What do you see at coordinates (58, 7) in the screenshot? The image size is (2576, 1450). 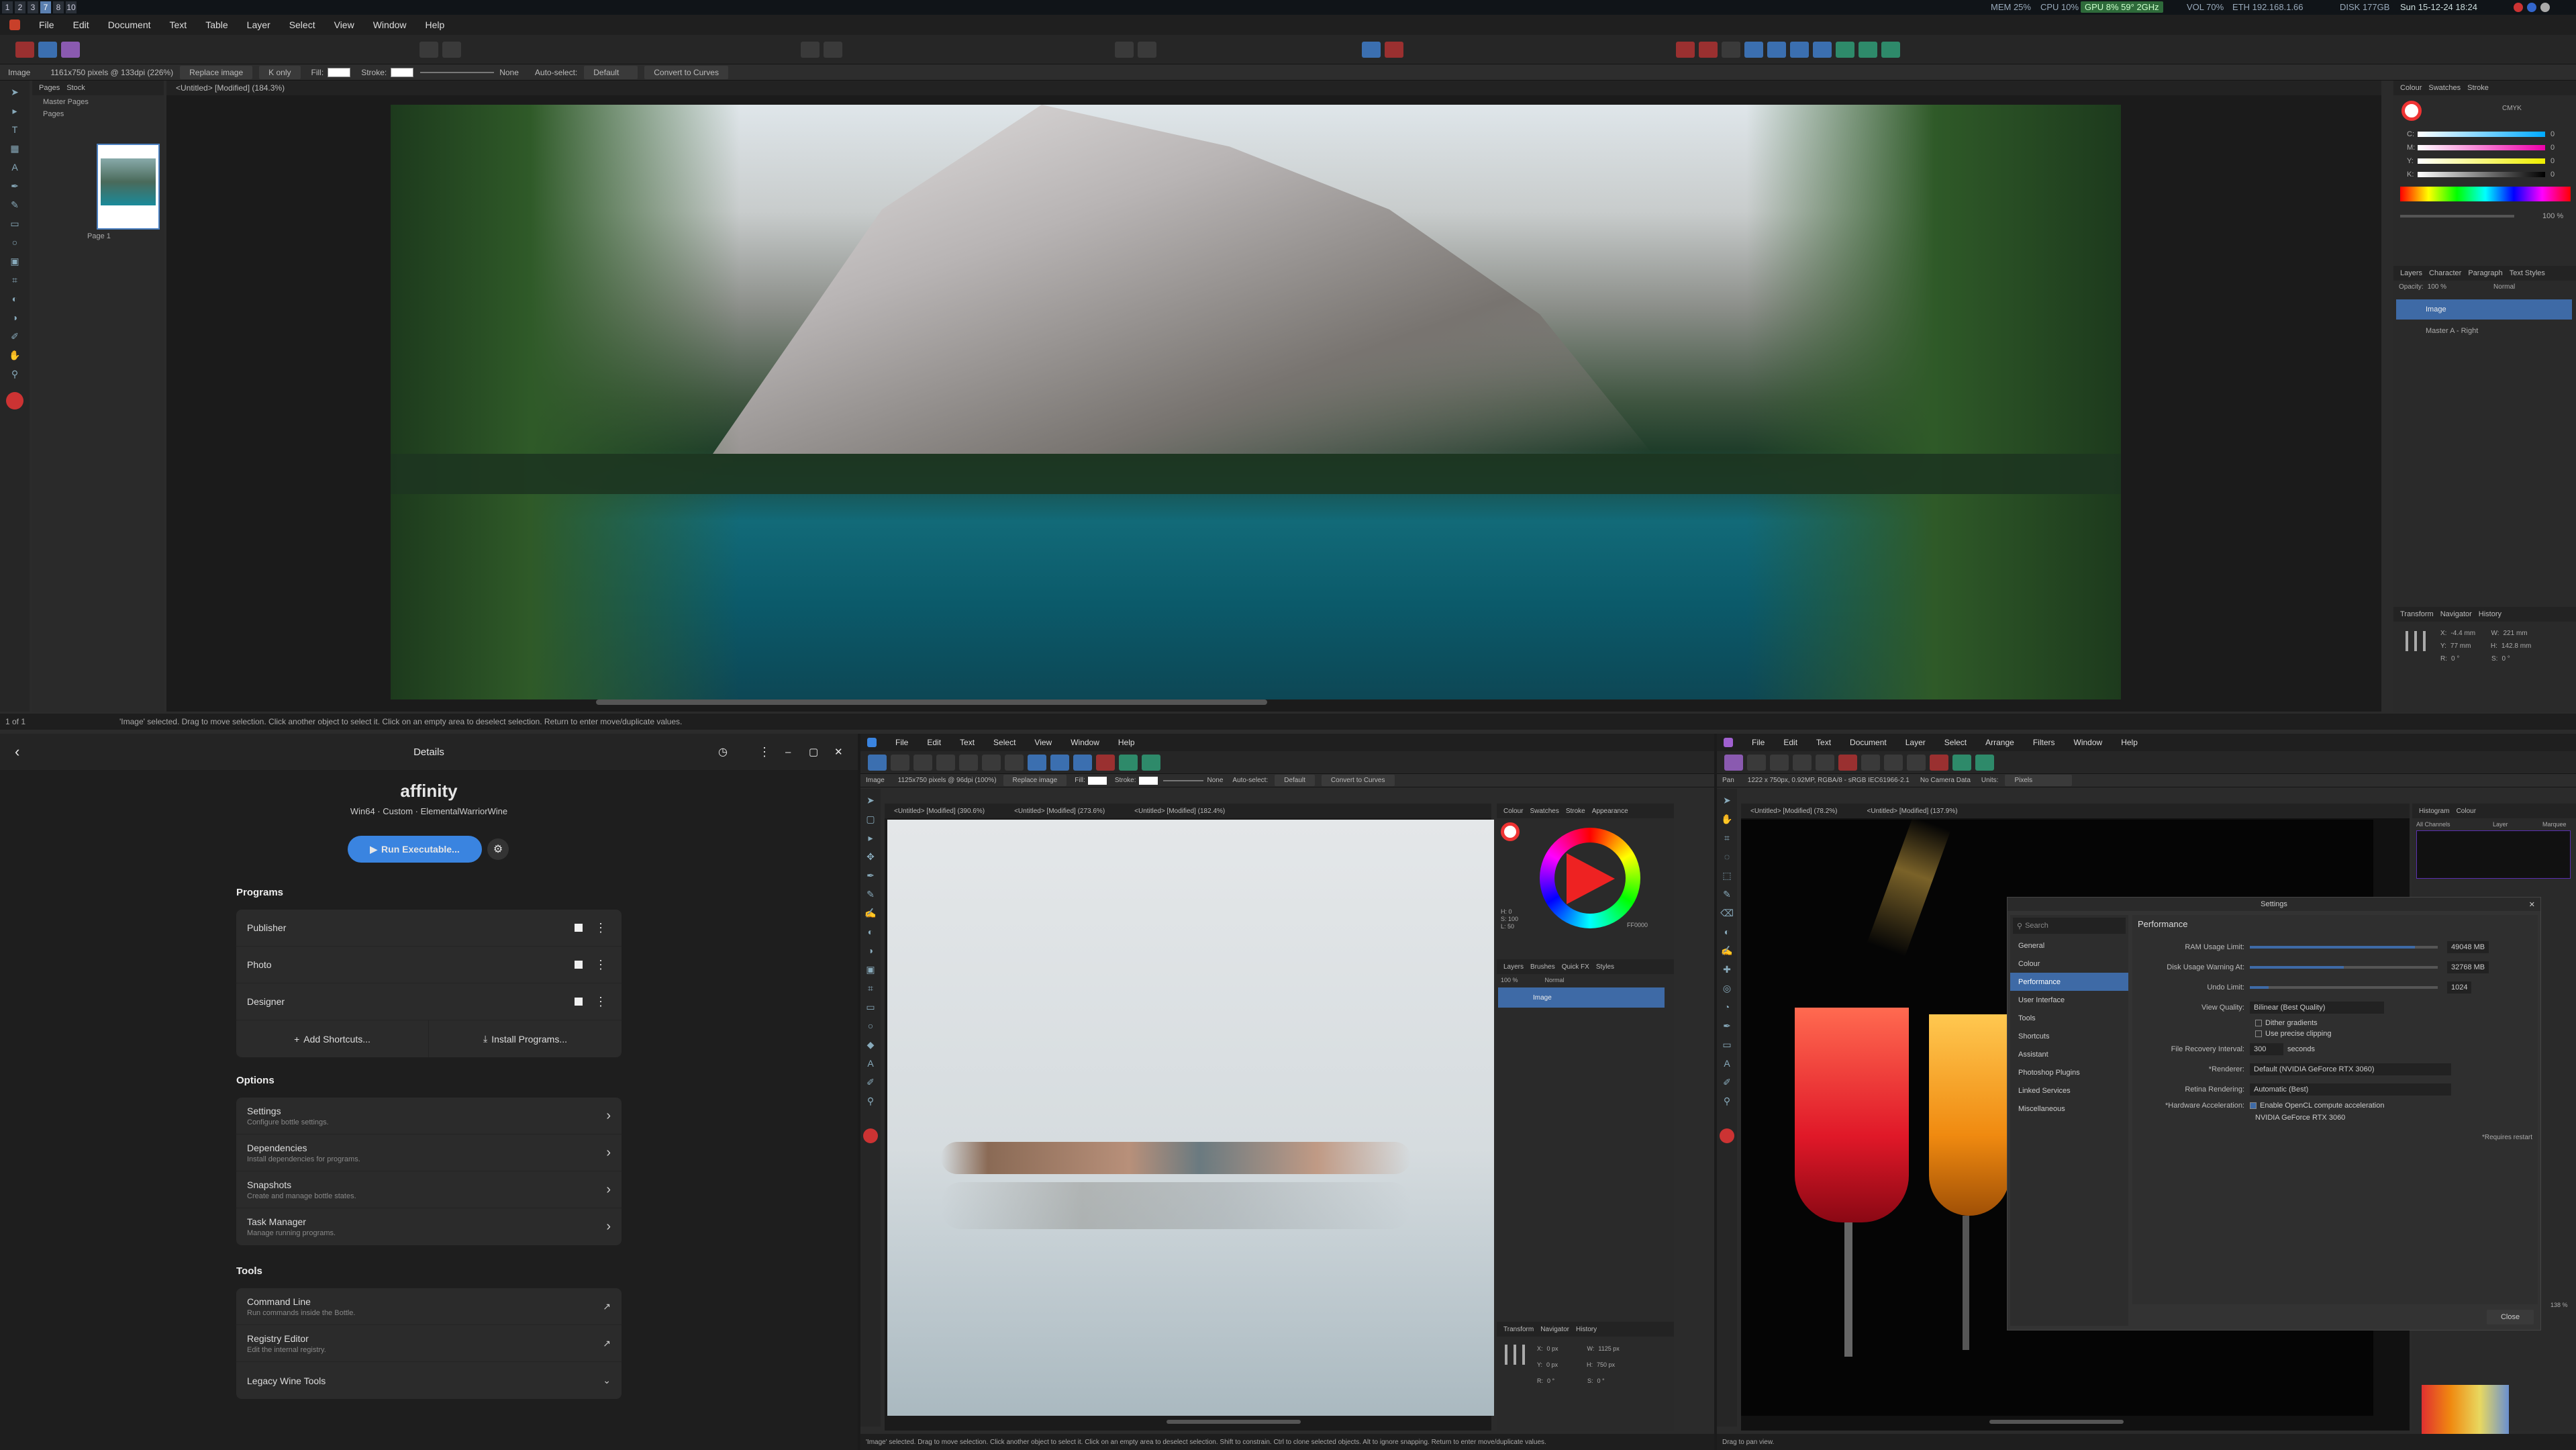 I see `workspace-8: 8` at bounding box center [58, 7].